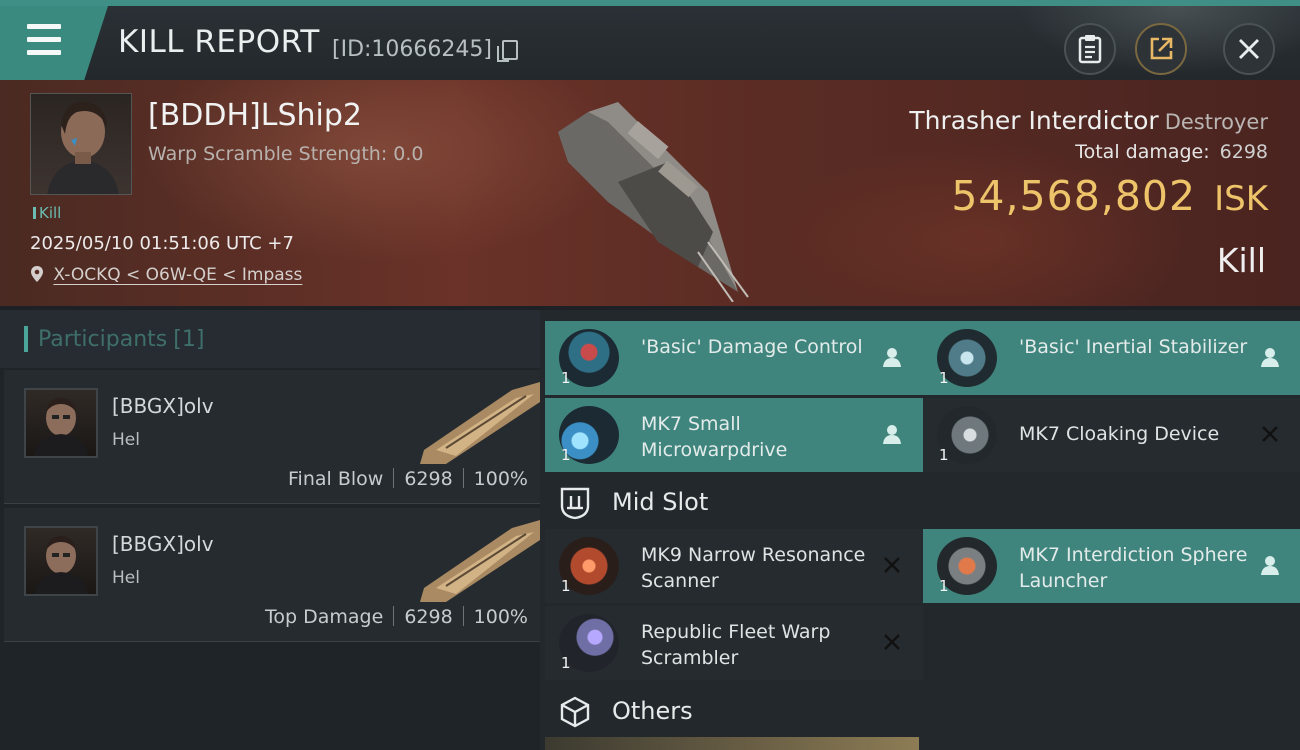  What do you see at coordinates (177, 275) in the screenshot?
I see `location-link: X-OCKQ < O6W-QE < Impass` at bounding box center [177, 275].